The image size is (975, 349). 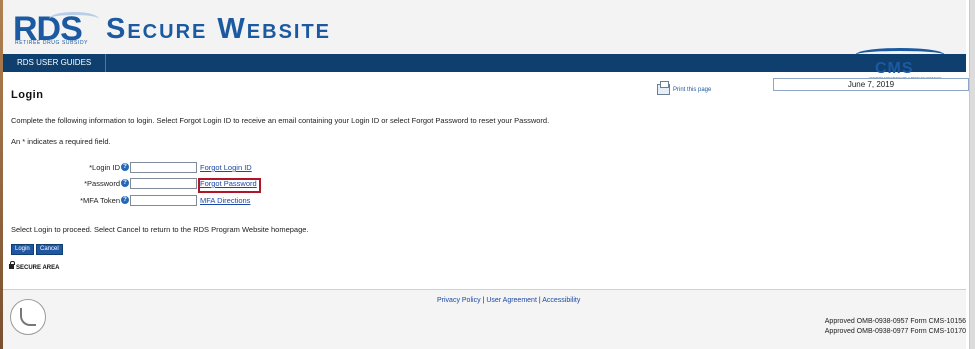 I want to click on cancel-button: Cancel, so click(x=49, y=249).